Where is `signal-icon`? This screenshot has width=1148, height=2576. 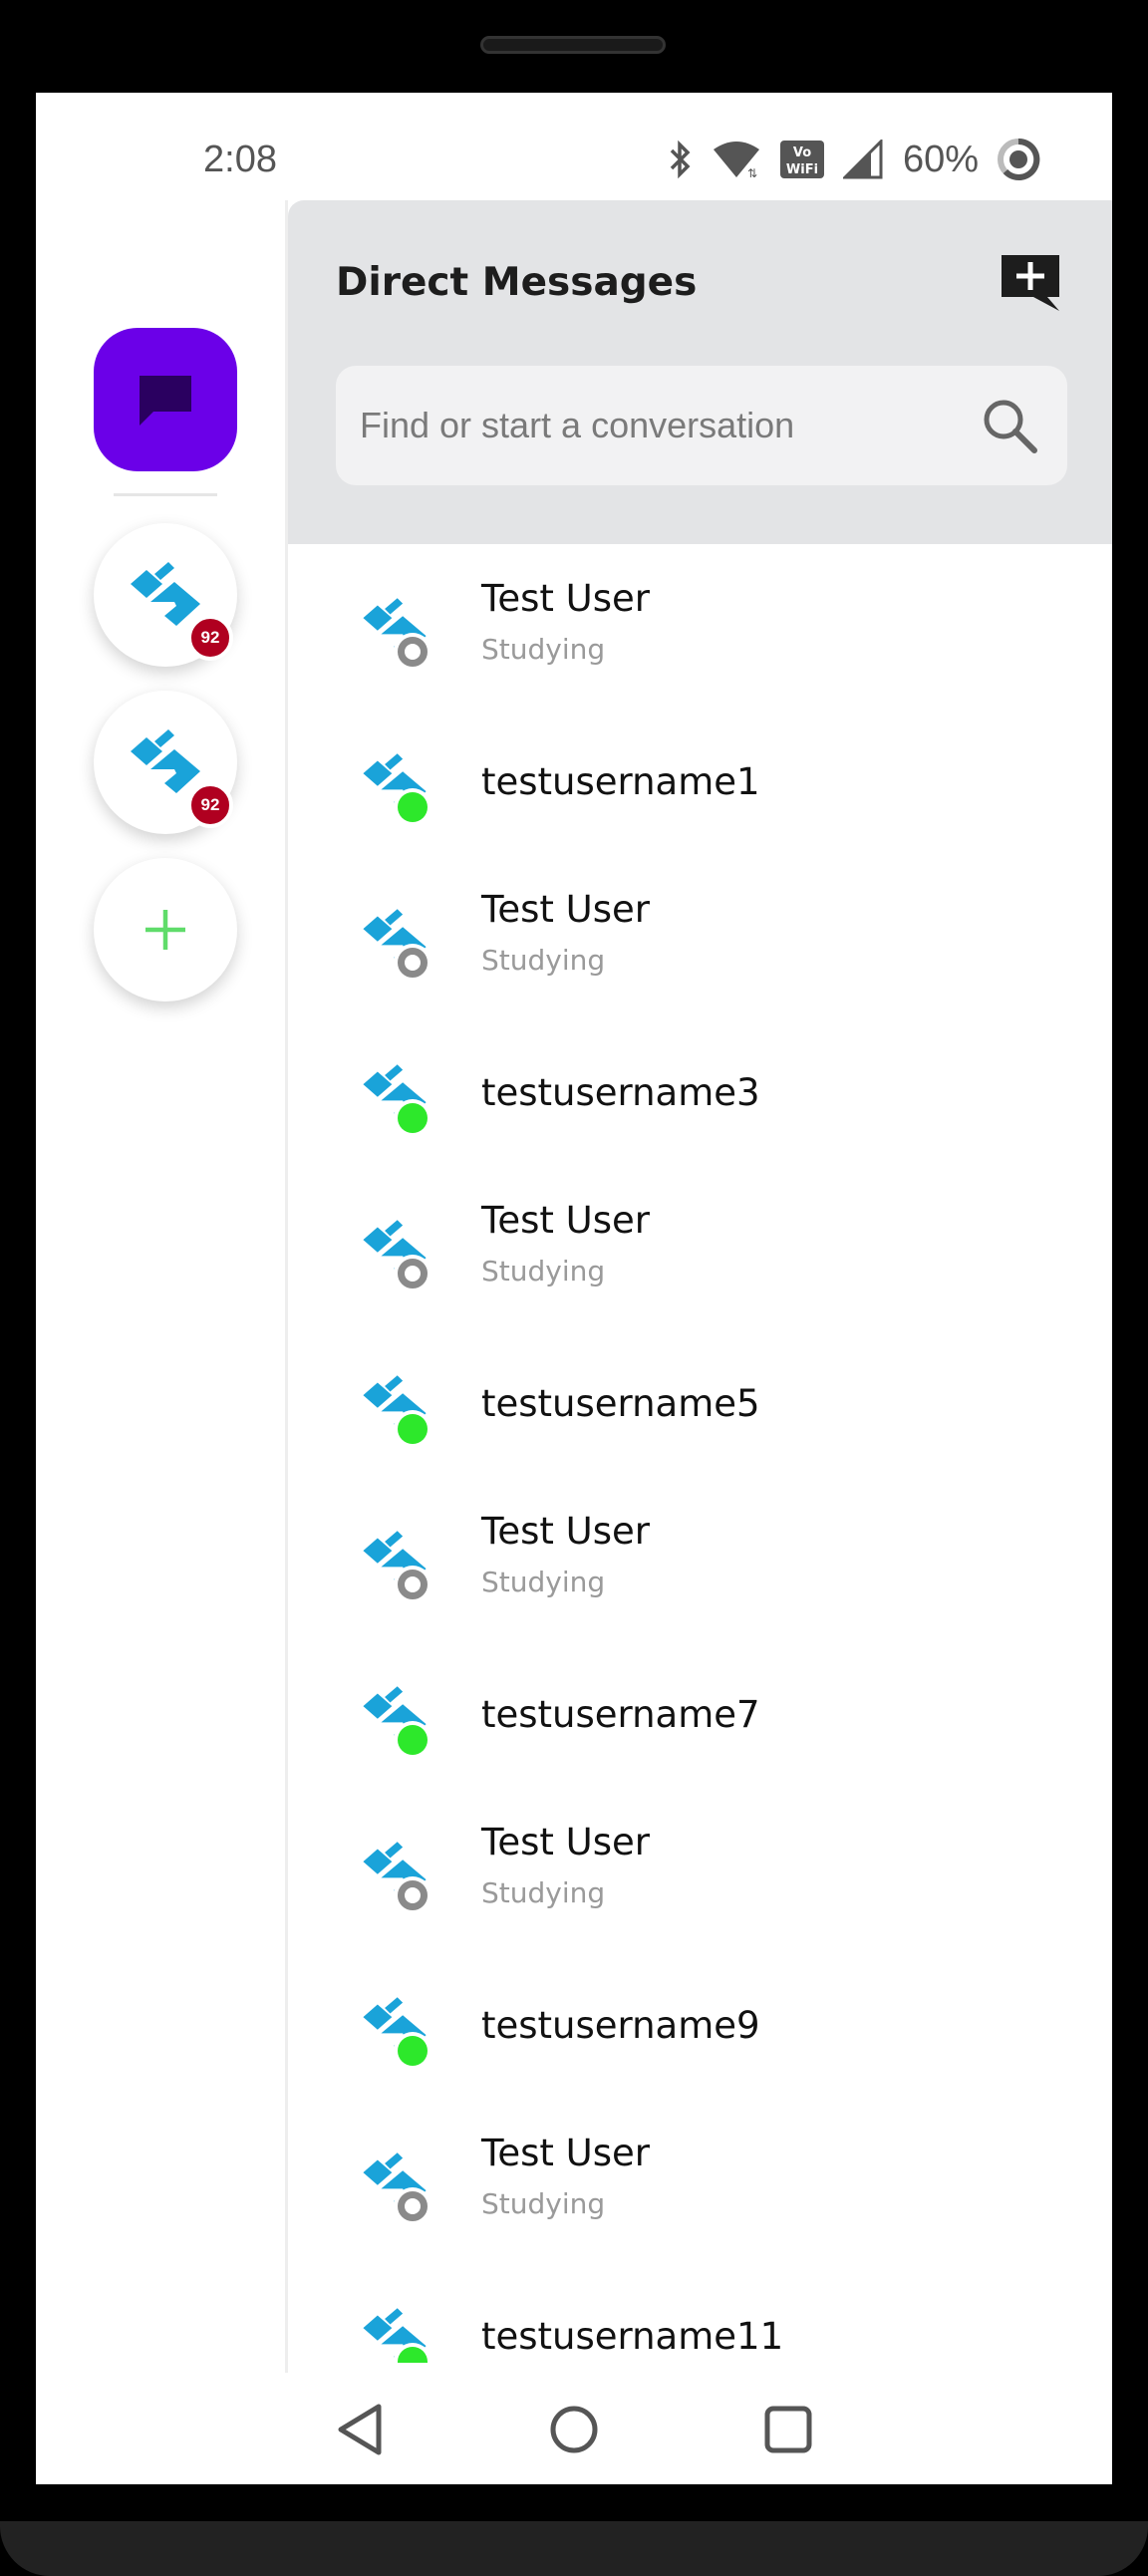 signal-icon is located at coordinates (862, 159).